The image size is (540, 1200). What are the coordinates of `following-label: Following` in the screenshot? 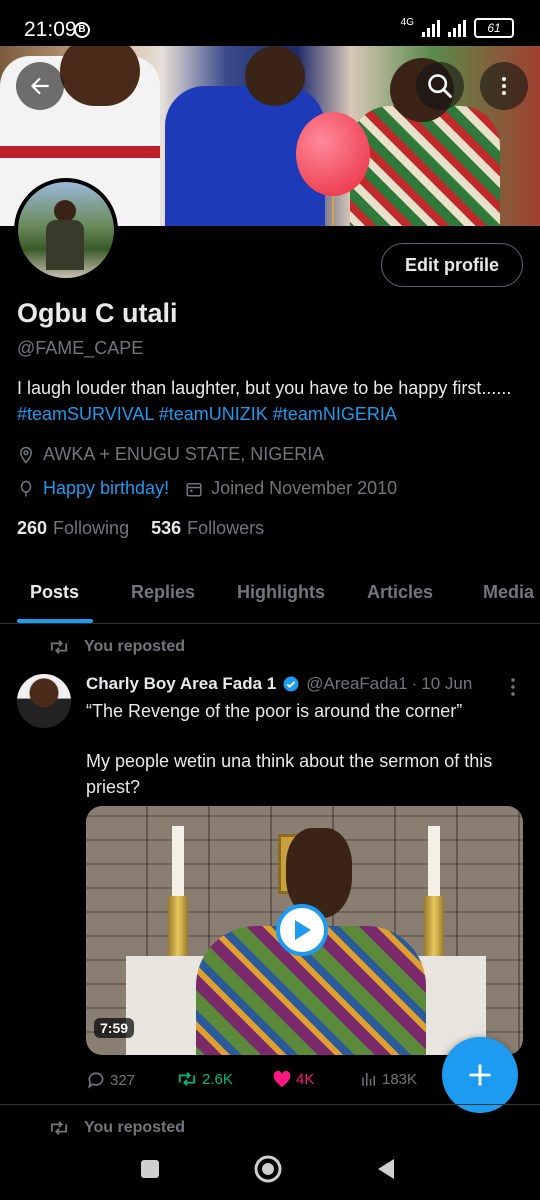 It's located at (91, 528).